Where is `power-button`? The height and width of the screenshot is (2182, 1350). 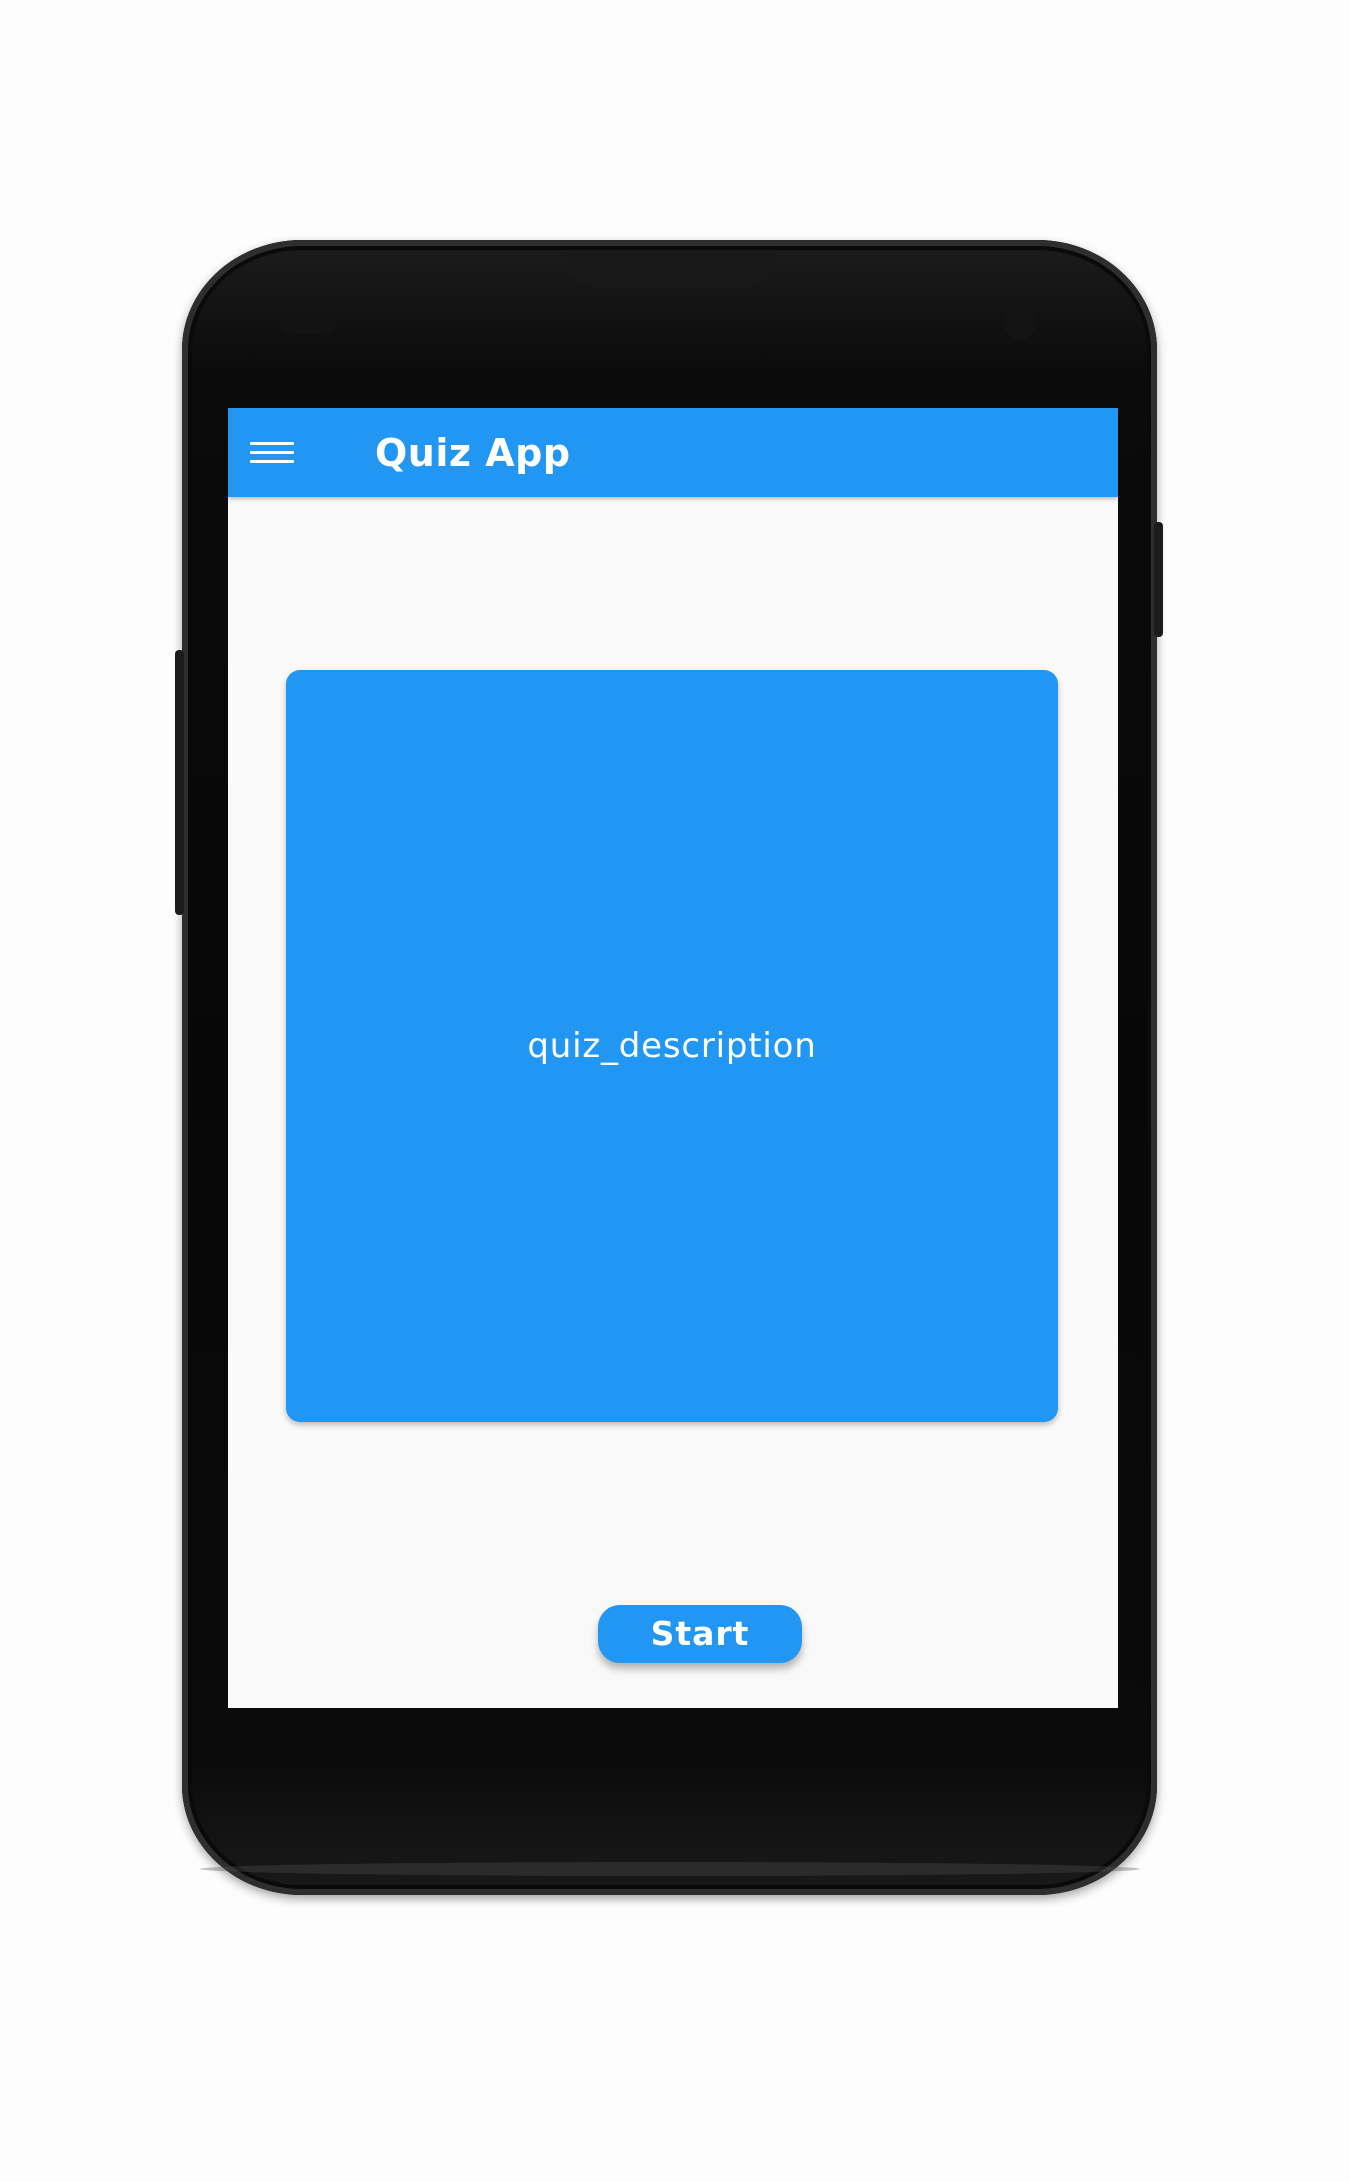
power-button is located at coordinates (1158, 579).